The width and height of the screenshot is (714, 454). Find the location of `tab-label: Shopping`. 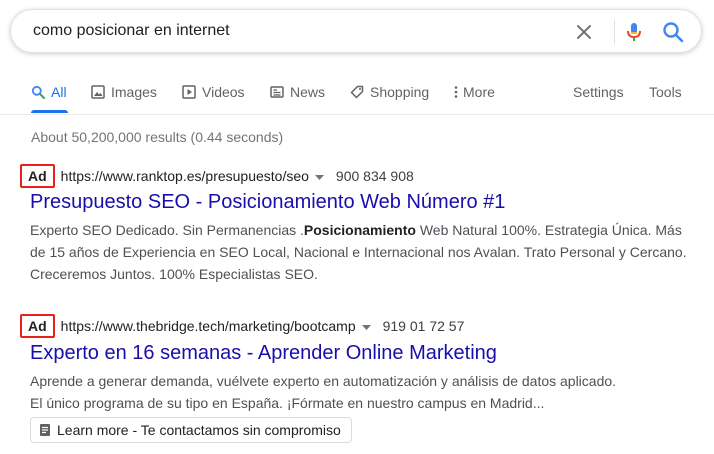

tab-label: Shopping is located at coordinates (400, 92).